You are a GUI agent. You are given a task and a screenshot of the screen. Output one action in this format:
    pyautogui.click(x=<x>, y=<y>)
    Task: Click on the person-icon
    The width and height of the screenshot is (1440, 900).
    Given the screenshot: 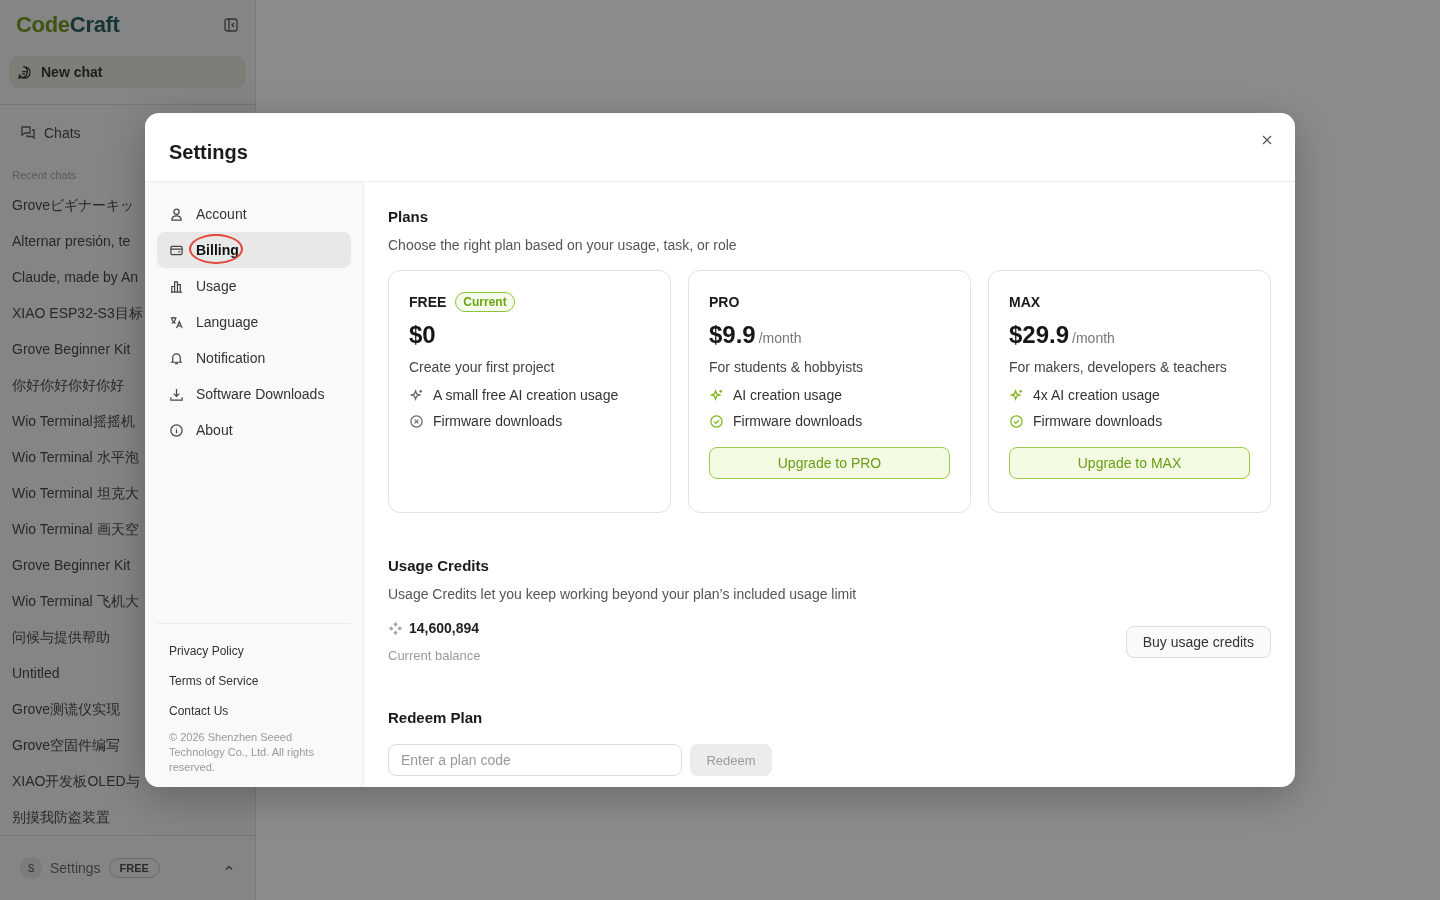 What is the action you would take?
    pyautogui.click(x=176, y=214)
    